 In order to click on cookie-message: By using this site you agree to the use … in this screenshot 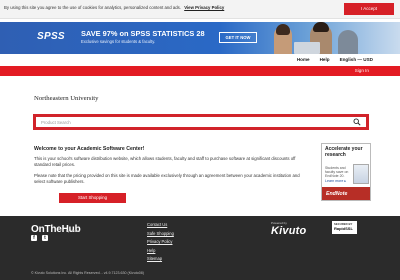, I will do `click(92, 7)`.